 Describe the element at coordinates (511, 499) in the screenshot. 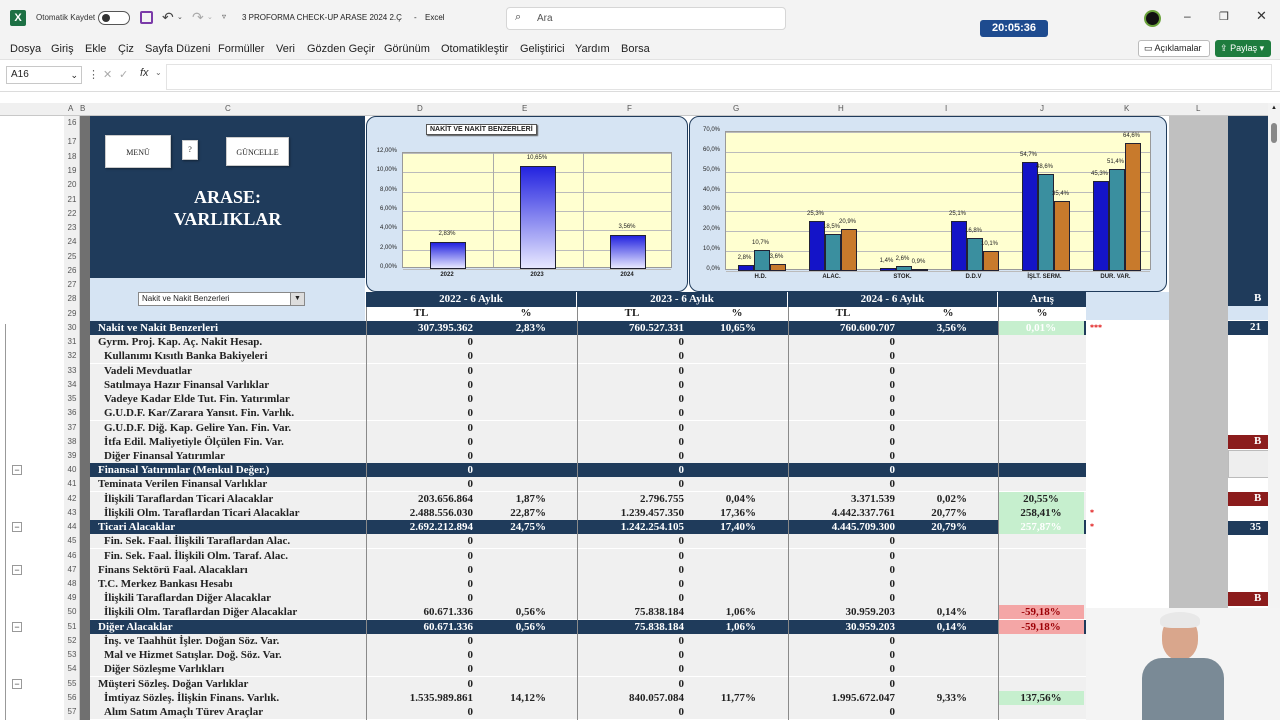

I see `cell-p22: 1,87%` at that location.